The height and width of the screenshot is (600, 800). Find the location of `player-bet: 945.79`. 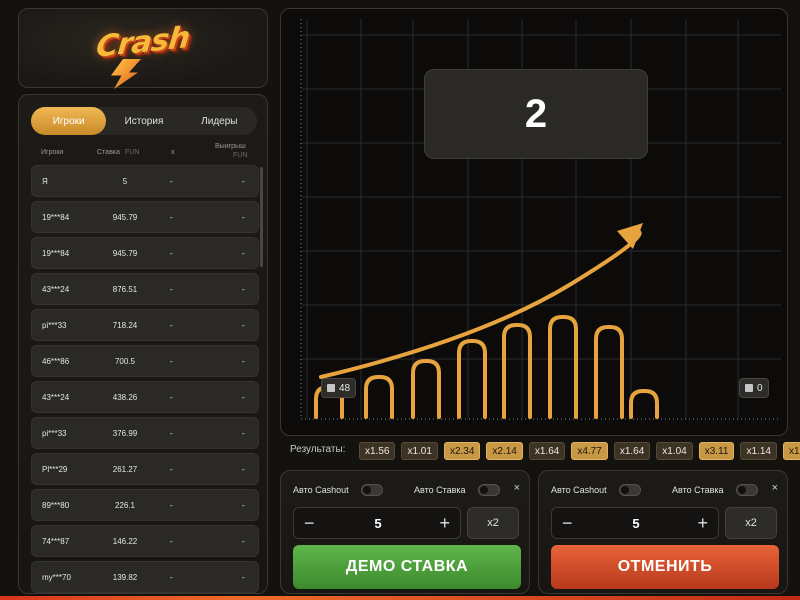

player-bet: 945.79 is located at coordinates (125, 253).